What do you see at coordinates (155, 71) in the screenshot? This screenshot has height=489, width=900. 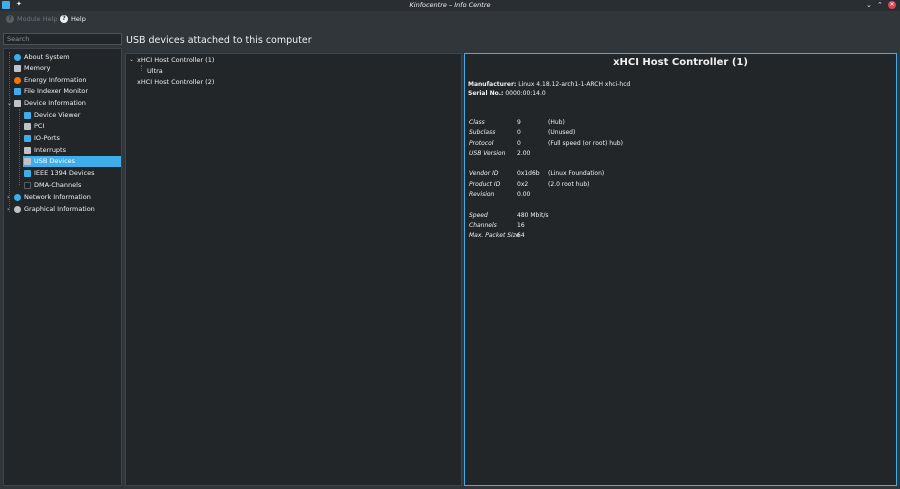 I see `usb-device-item: Ultra` at bounding box center [155, 71].